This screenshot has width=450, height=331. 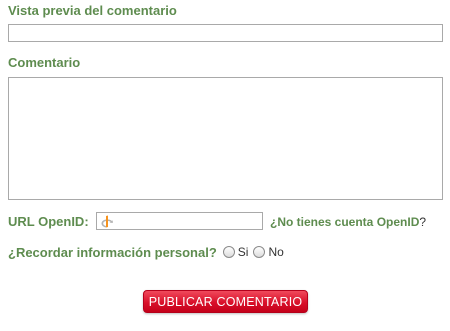 What do you see at coordinates (228, 252) in the screenshot?
I see `remember-yes-radio` at bounding box center [228, 252].